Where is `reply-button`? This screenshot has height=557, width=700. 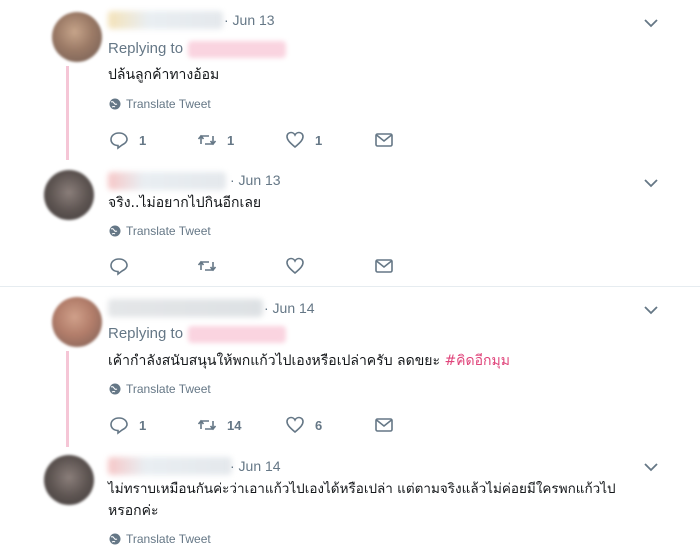
reply-button is located at coordinates (124, 266).